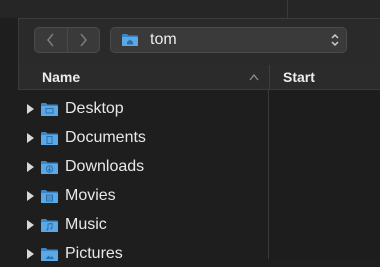 The image size is (380, 267). I want to click on title-strip, so click(190, 9).